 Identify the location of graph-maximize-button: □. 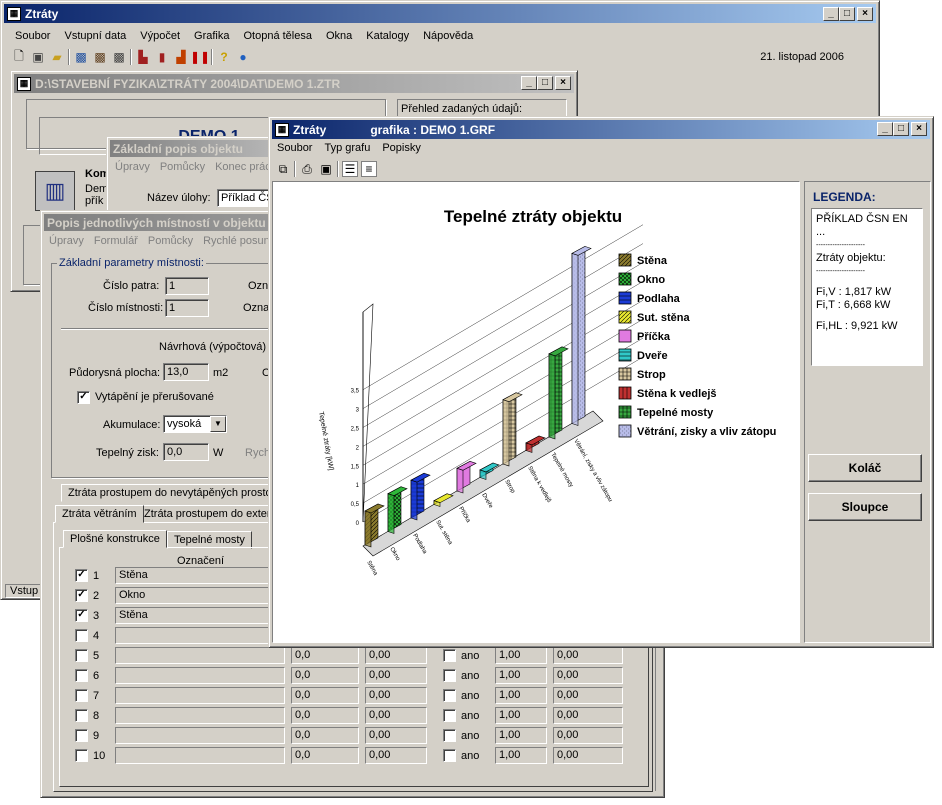
(901, 129).